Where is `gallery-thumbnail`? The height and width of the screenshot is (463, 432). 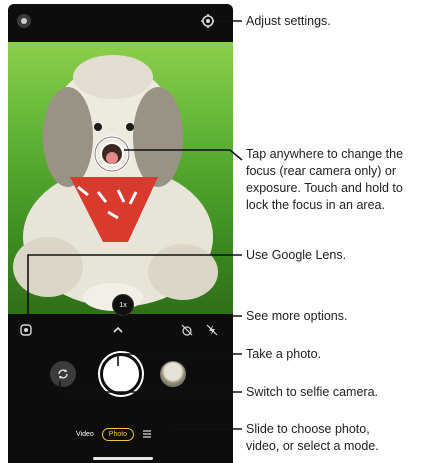
gallery-thumbnail is located at coordinates (173, 374).